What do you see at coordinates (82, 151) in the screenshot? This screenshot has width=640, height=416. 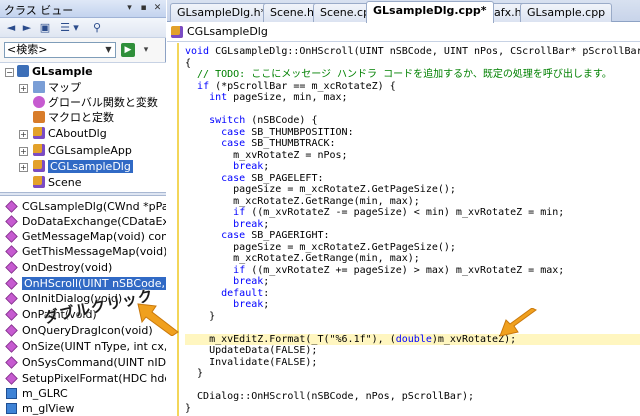 I see `tree-item-cglsampleapp: CGLsampleApp` at bounding box center [82, 151].